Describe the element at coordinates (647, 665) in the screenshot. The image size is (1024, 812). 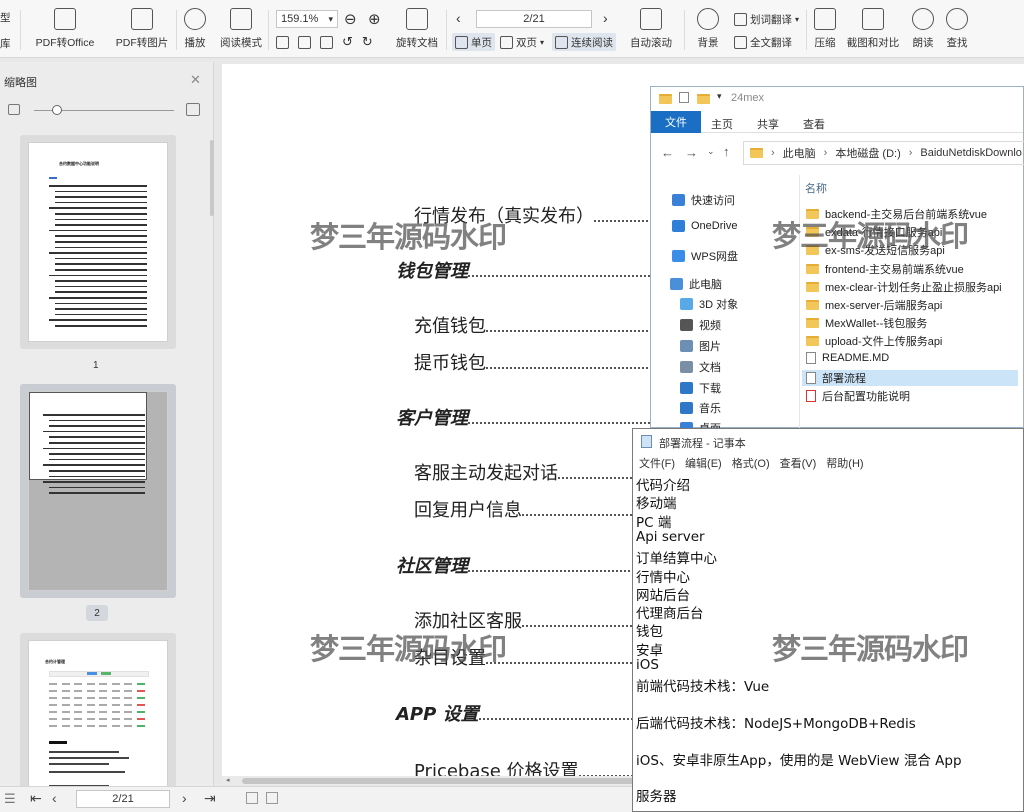
I see `notepad-line: iOS` at that location.